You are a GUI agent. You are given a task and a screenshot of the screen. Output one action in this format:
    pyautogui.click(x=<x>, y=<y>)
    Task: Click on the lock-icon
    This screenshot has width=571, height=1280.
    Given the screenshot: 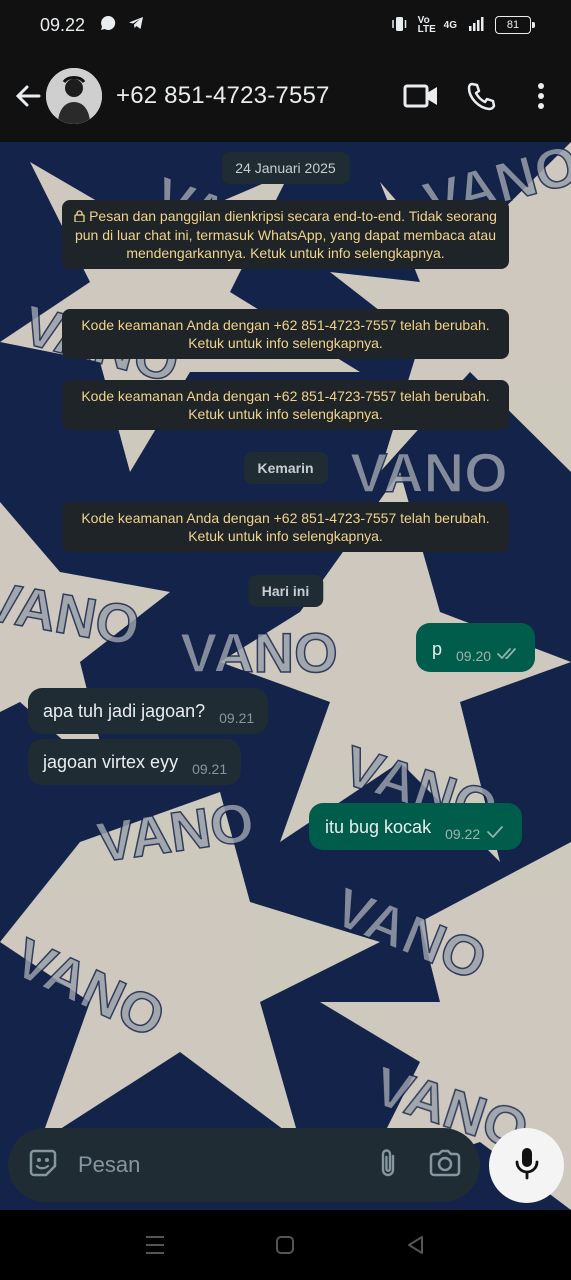 What is the action you would take?
    pyautogui.click(x=79, y=217)
    